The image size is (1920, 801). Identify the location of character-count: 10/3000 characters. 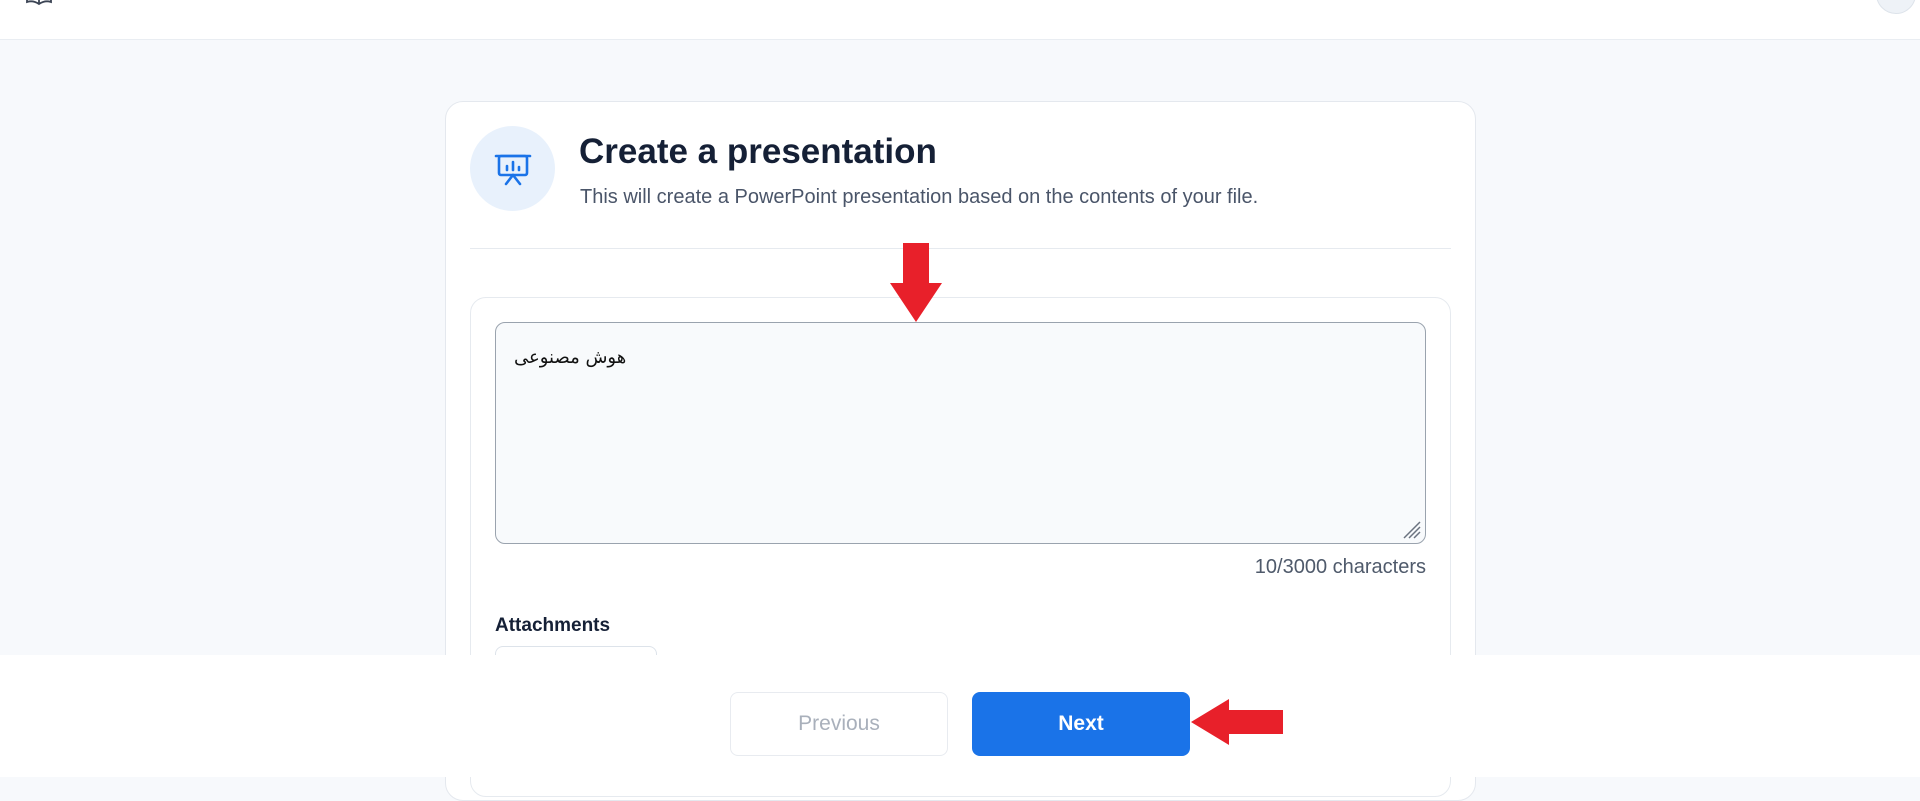
(1340, 567).